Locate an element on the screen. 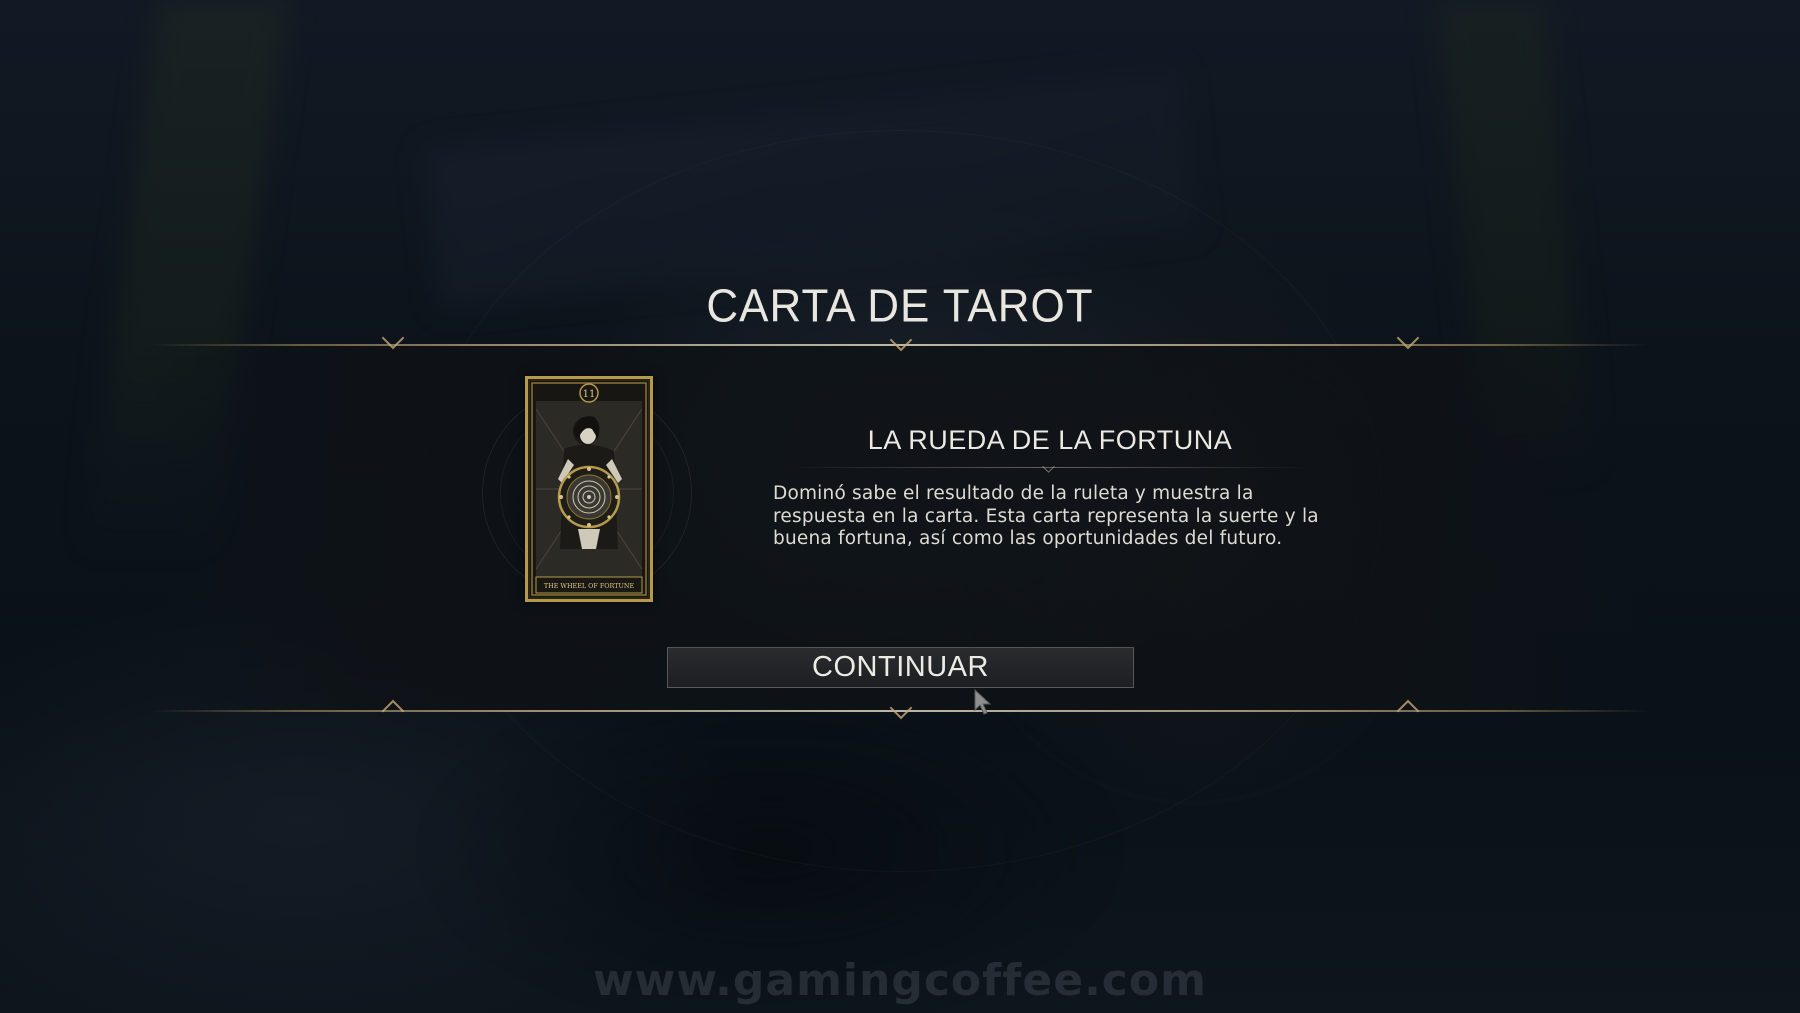  card-number: 11 is located at coordinates (589, 394).